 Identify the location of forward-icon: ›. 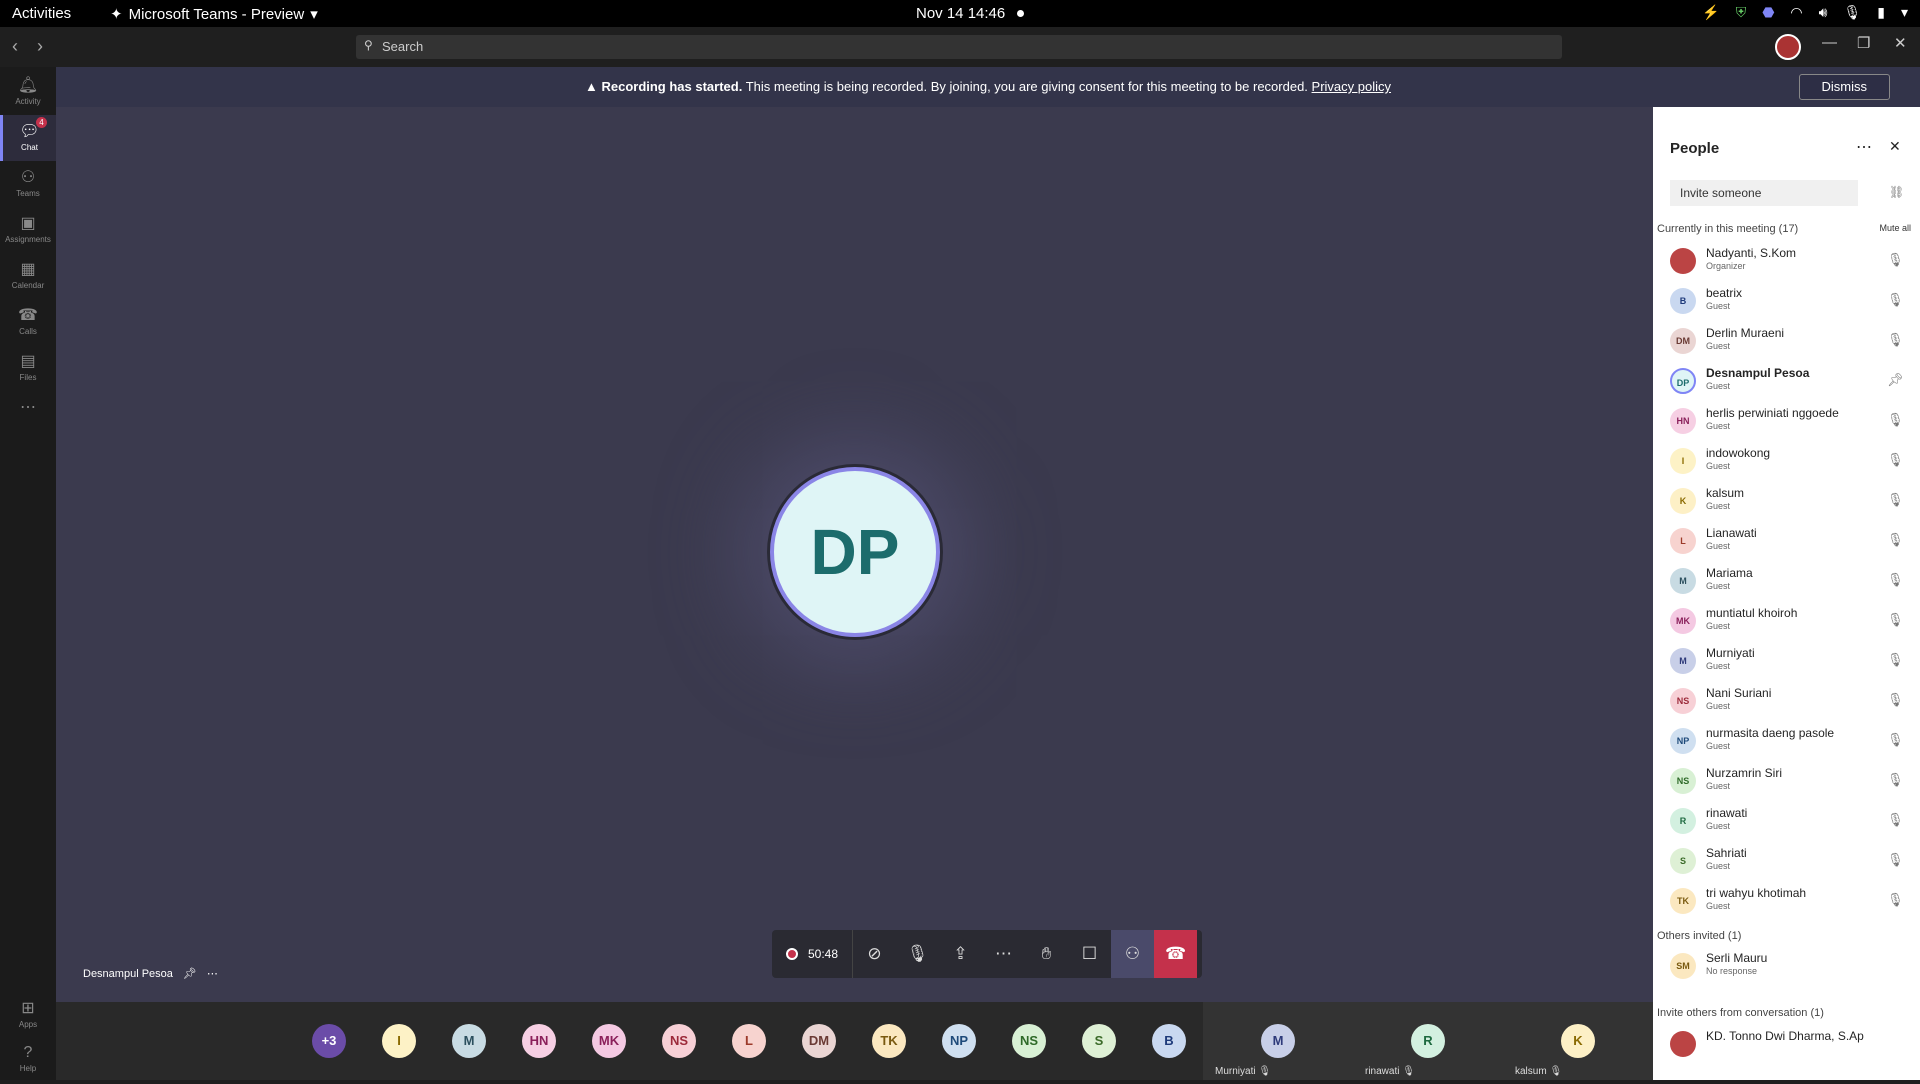
(40, 46).